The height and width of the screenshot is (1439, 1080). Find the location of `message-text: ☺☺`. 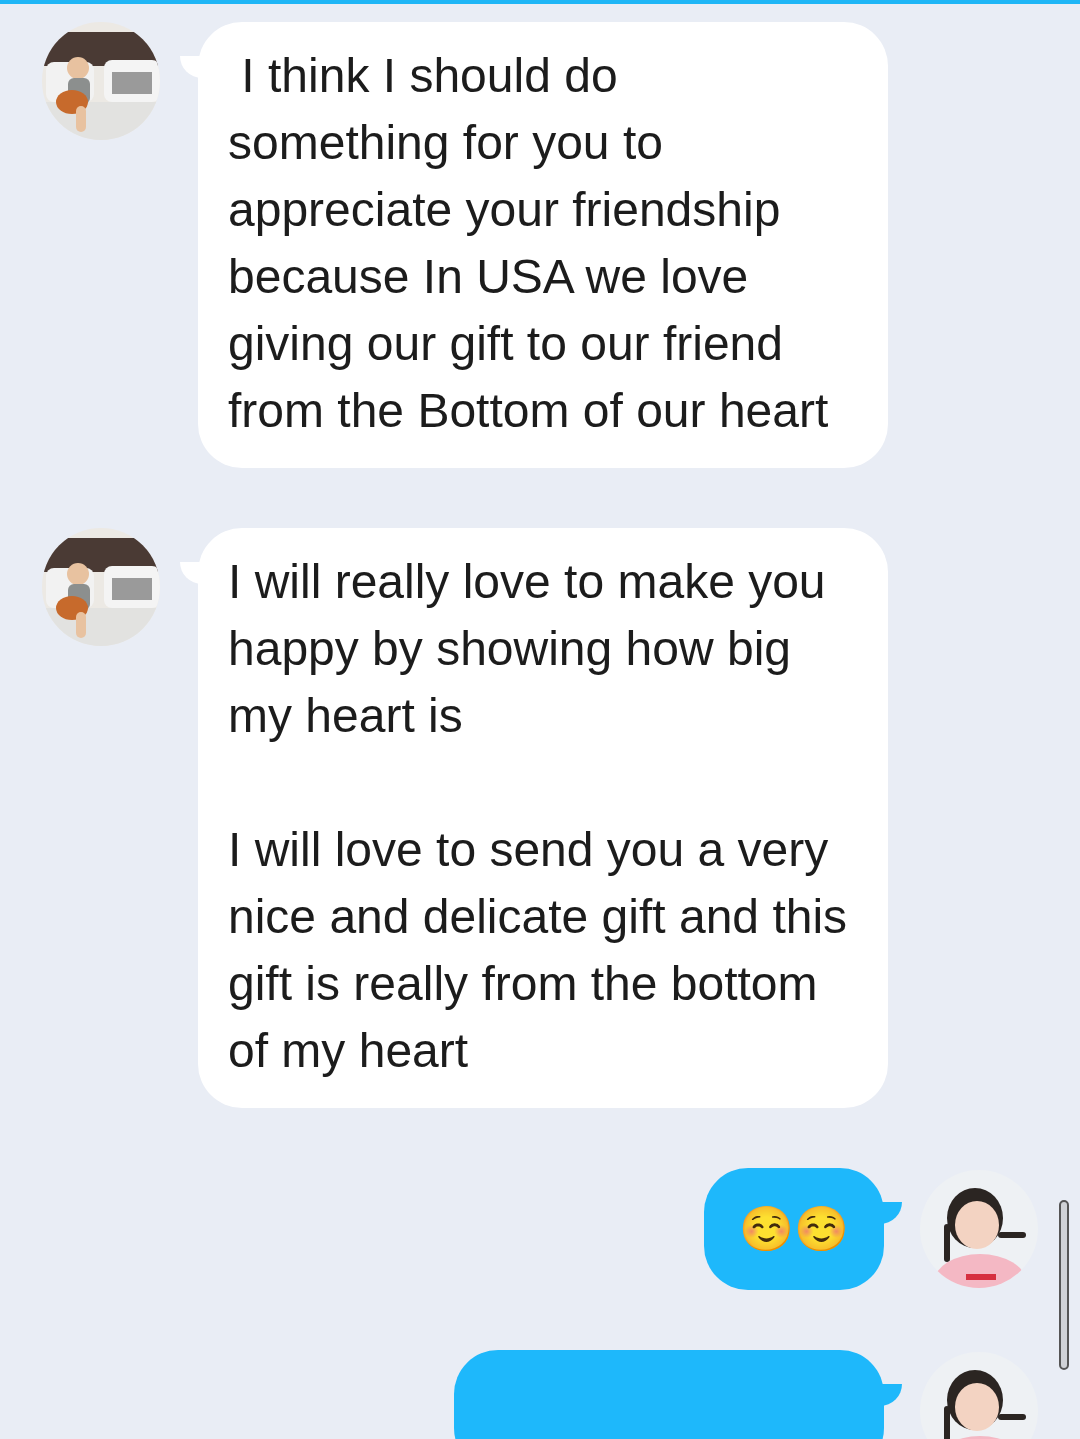

message-text: ☺☺ is located at coordinates (794, 1229).